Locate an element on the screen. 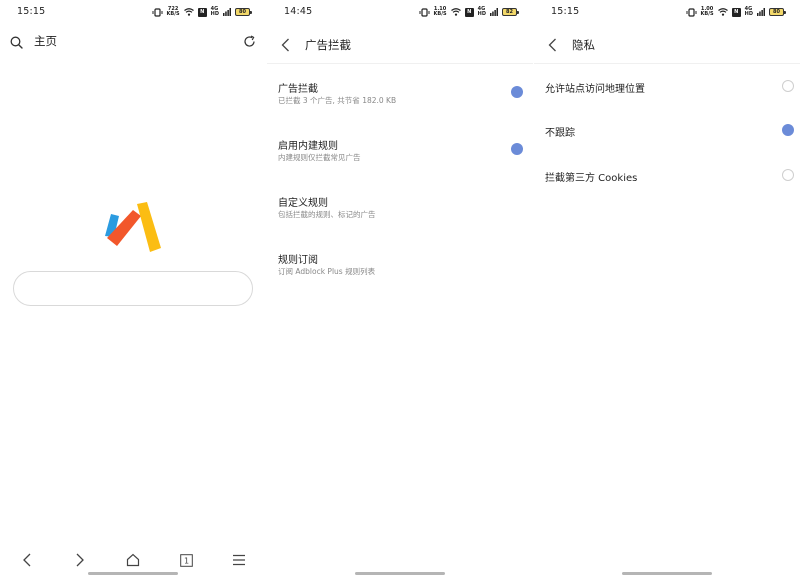 Image resolution: width=800 pixels, height=577 pixels. setting-label: 自定义规则 is located at coordinates (303, 203).